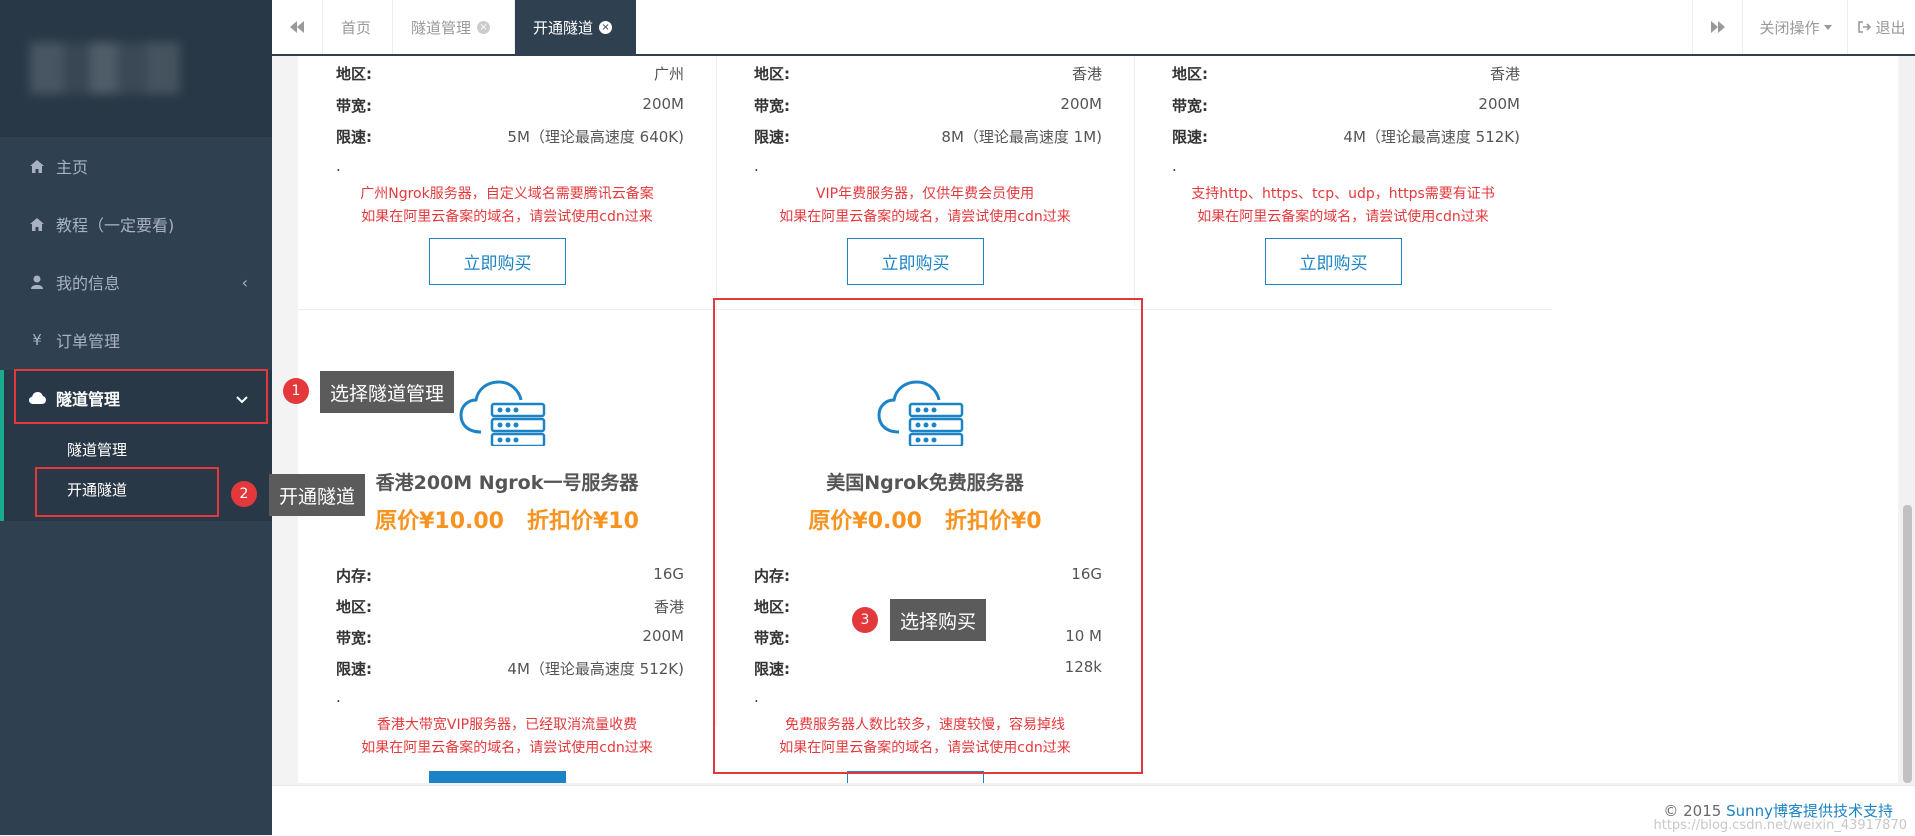  What do you see at coordinates (865, 620) in the screenshot?
I see `step-badge: 3` at bounding box center [865, 620].